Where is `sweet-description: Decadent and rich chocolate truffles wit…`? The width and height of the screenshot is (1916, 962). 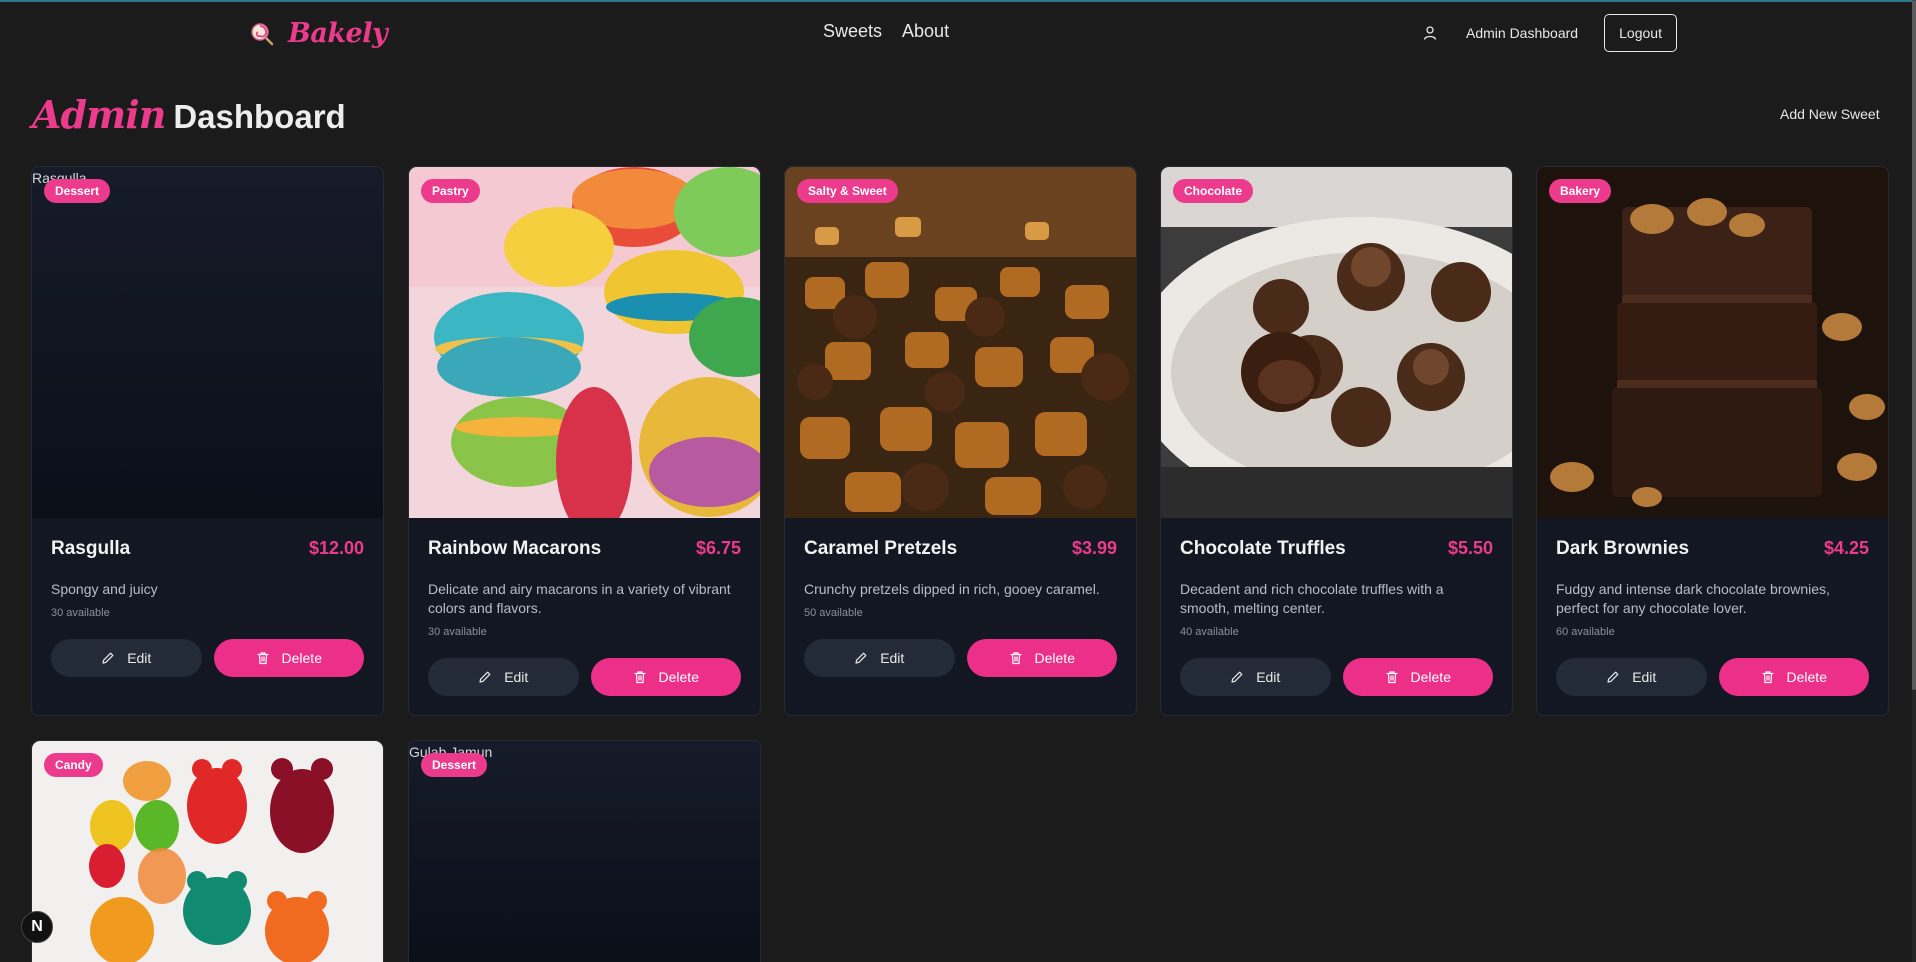 sweet-description: Decadent and rich chocolate truffles wit… is located at coordinates (1312, 598).